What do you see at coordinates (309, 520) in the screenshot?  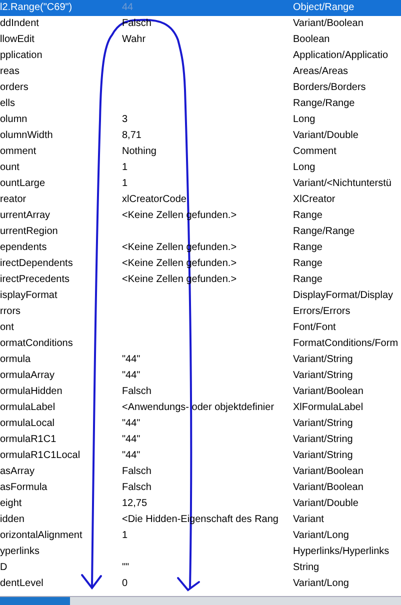 I see `property-type: Variant` at bounding box center [309, 520].